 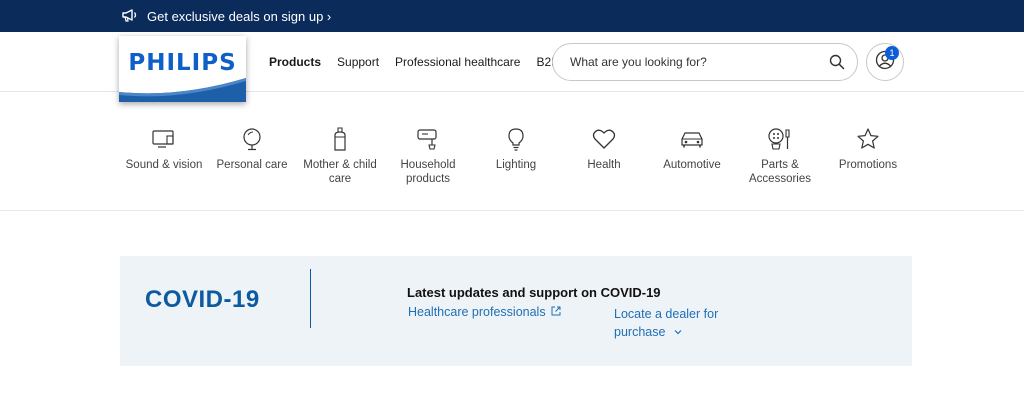 What do you see at coordinates (692, 139) in the screenshot?
I see `car-icon` at bounding box center [692, 139].